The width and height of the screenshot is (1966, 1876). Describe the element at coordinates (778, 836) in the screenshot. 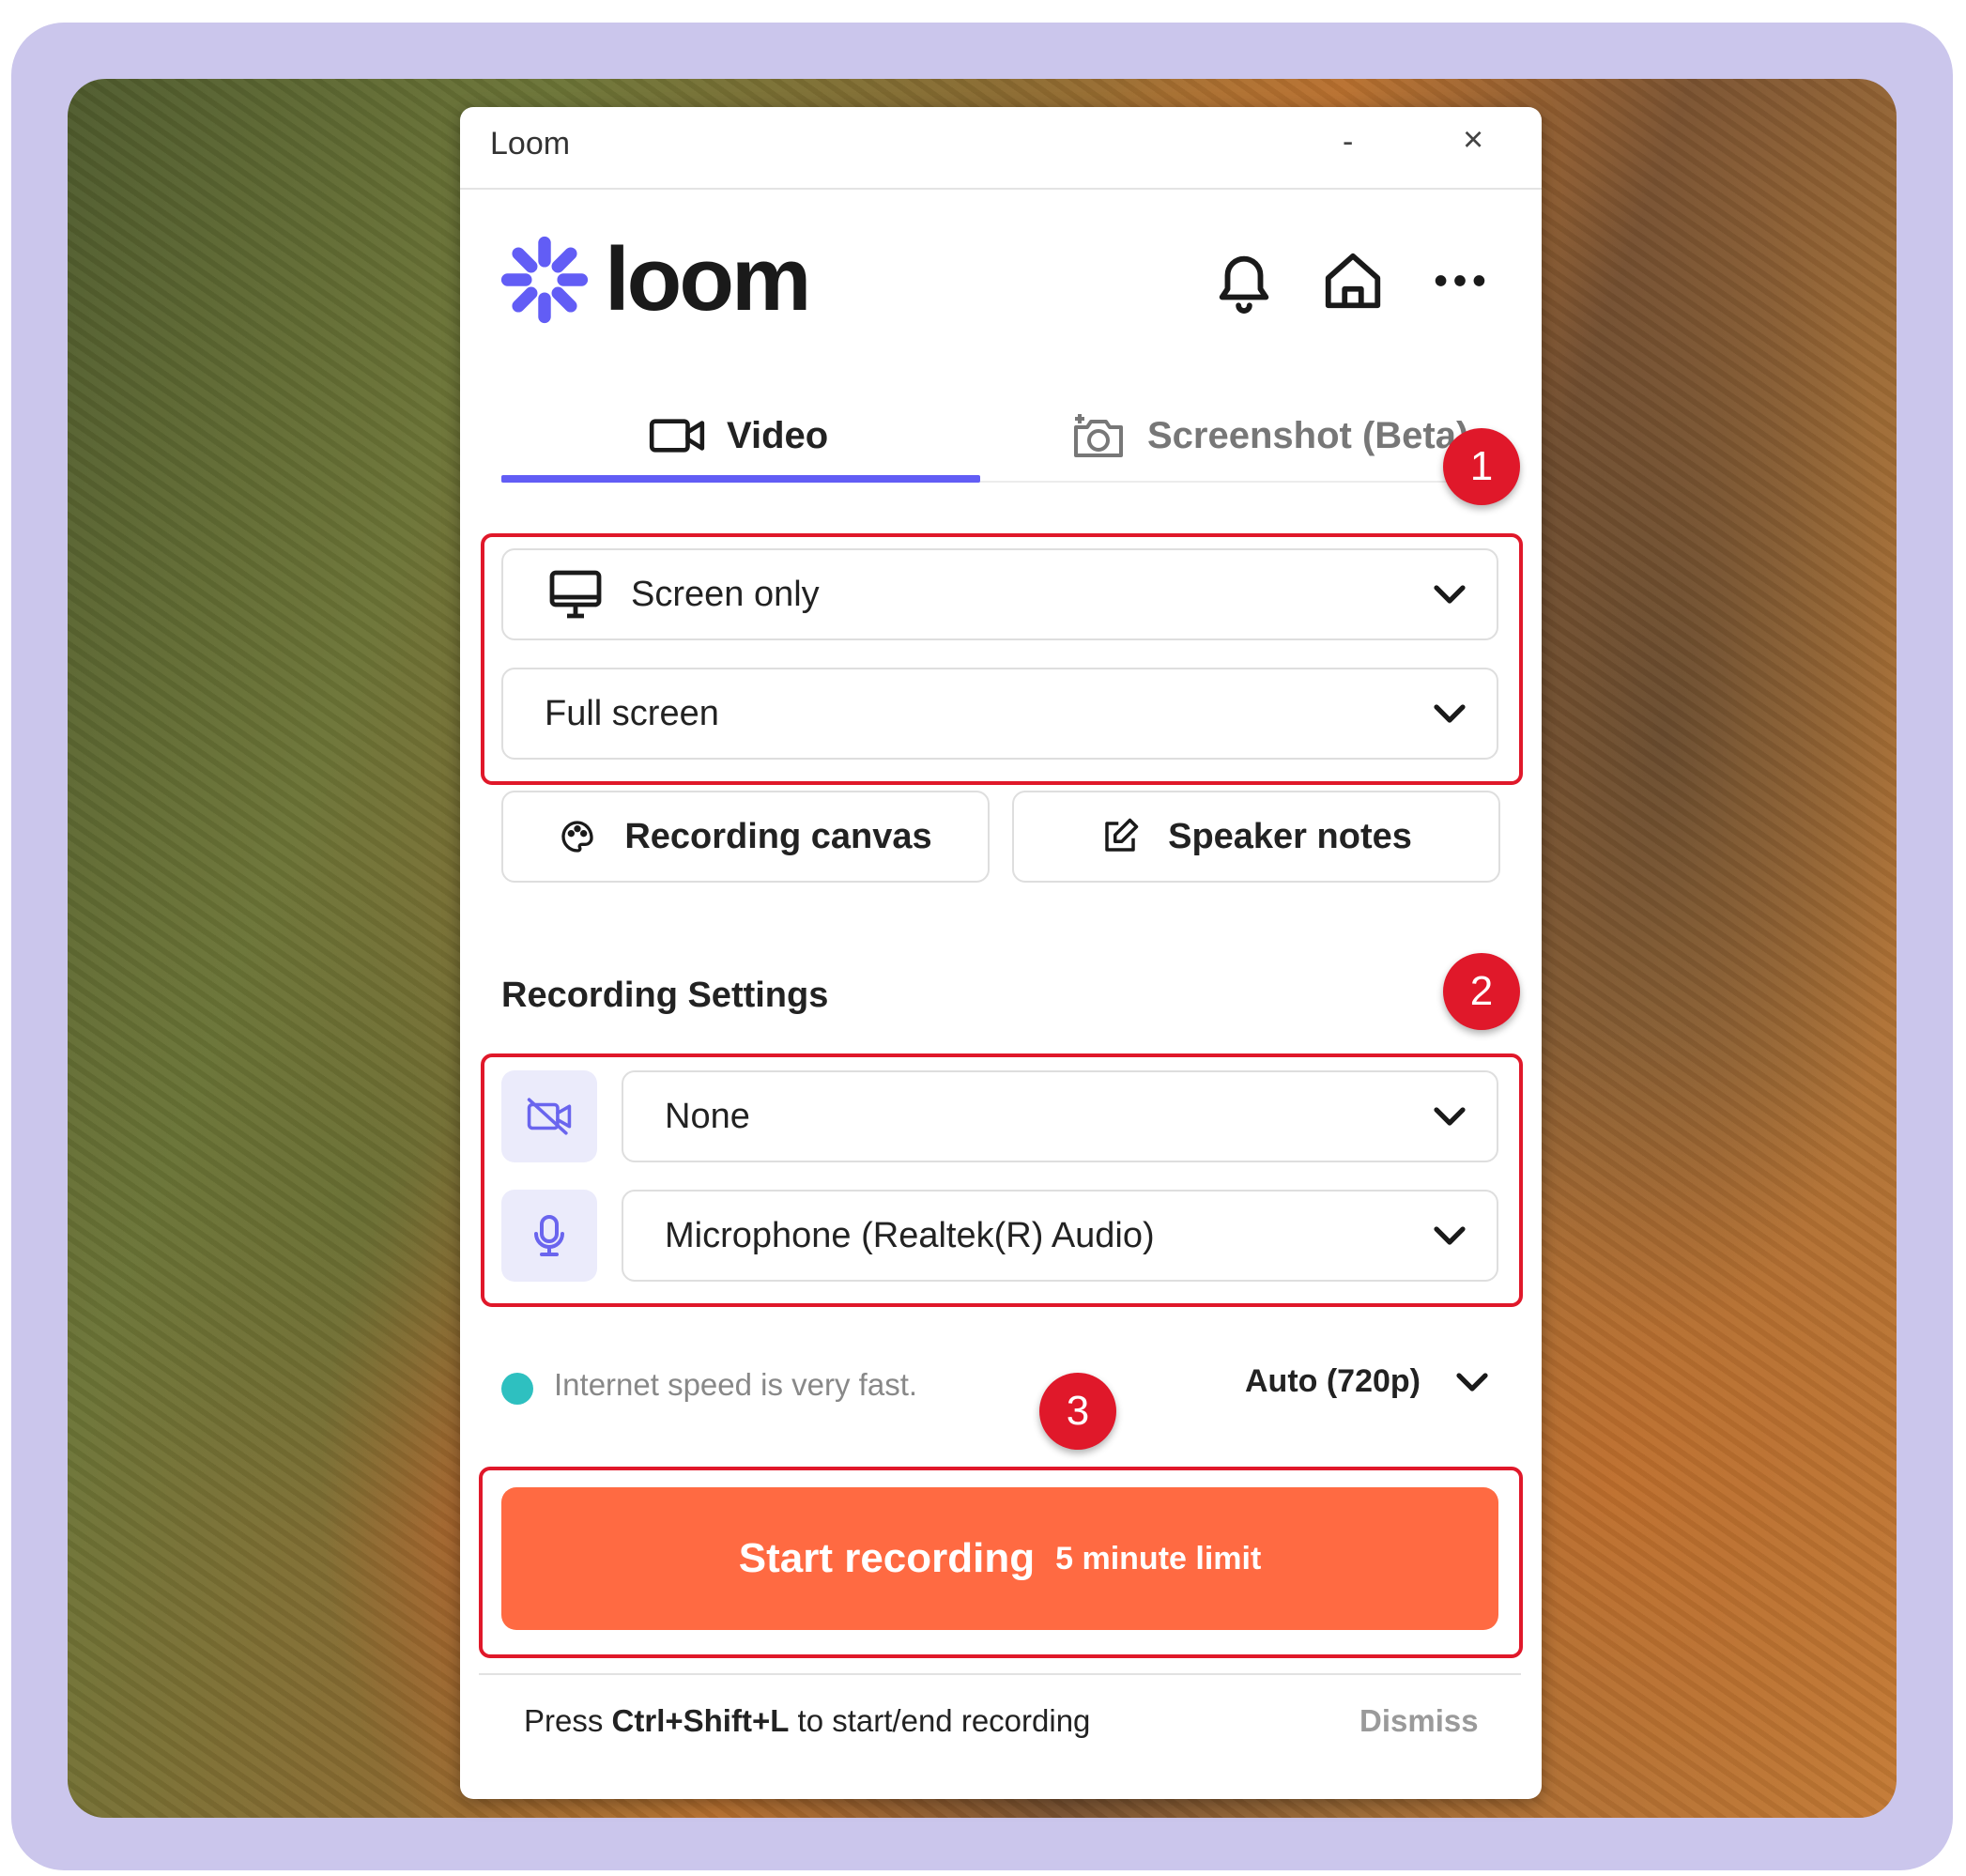

I see `recording-canvas-label: Recording canvas` at that location.